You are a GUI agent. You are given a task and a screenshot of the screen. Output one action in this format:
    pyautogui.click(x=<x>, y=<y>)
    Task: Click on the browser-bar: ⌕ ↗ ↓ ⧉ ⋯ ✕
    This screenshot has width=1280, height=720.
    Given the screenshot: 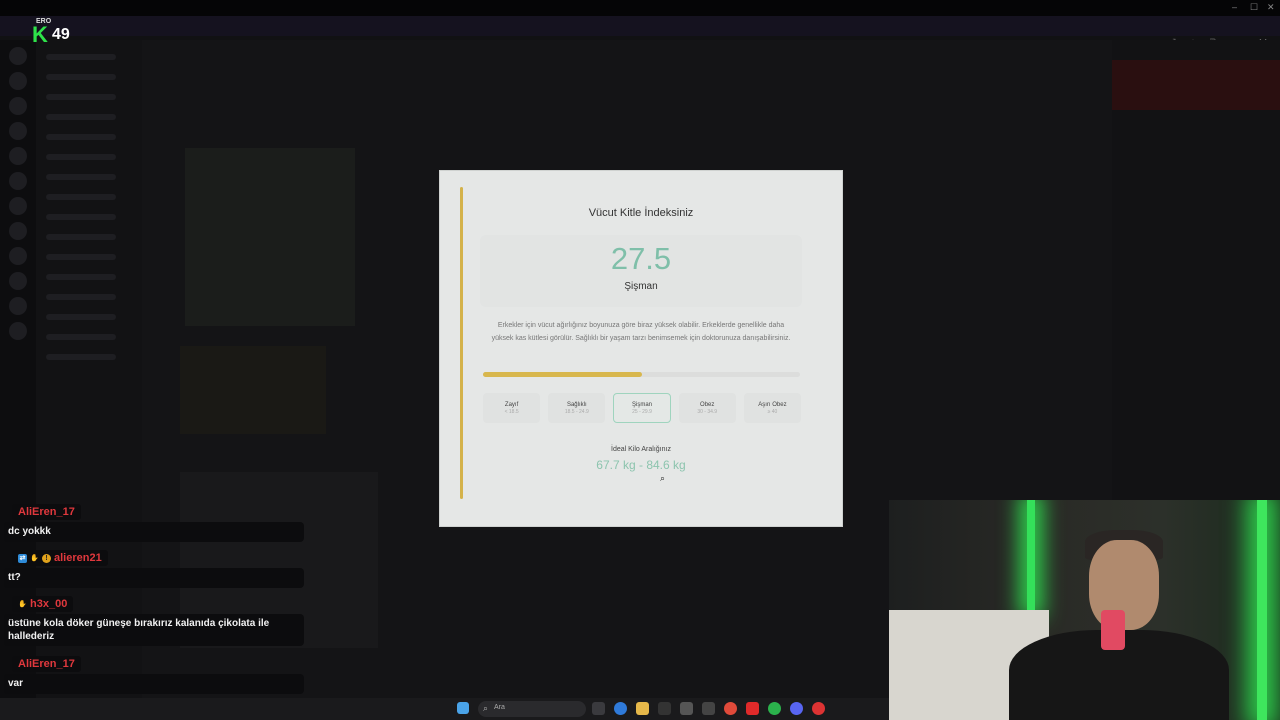 What is the action you would take?
    pyautogui.click(x=640, y=33)
    